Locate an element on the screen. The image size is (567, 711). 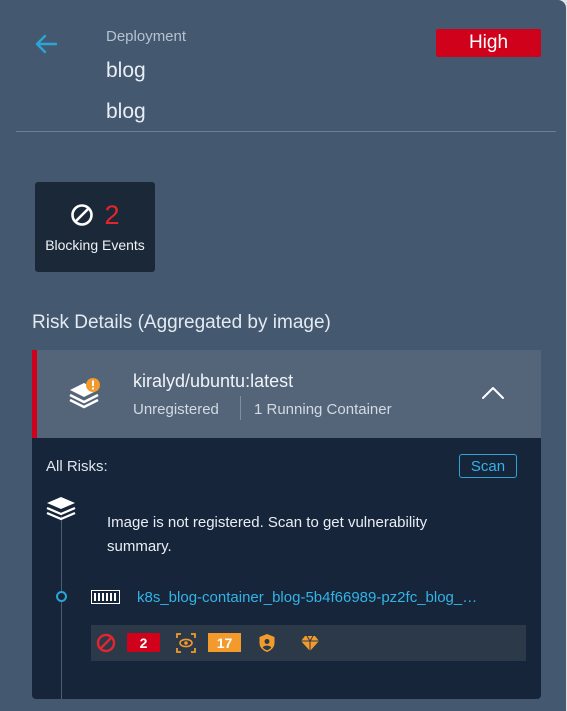
running-containers-count: 1 Running Container is located at coordinates (323, 409).